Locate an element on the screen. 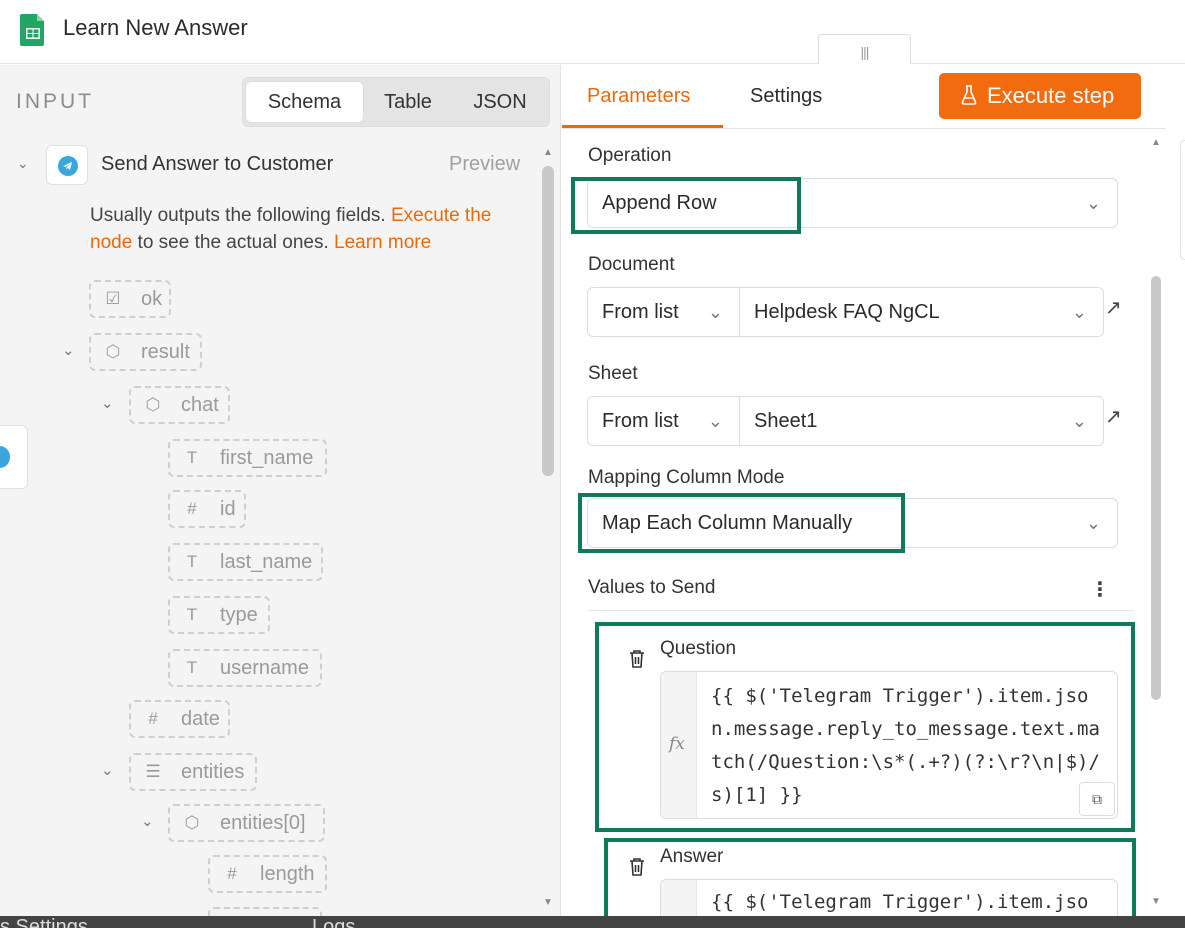 Image resolution: width=1185 pixels, height=928 pixels. schema-field-label: ok is located at coordinates (152, 299).